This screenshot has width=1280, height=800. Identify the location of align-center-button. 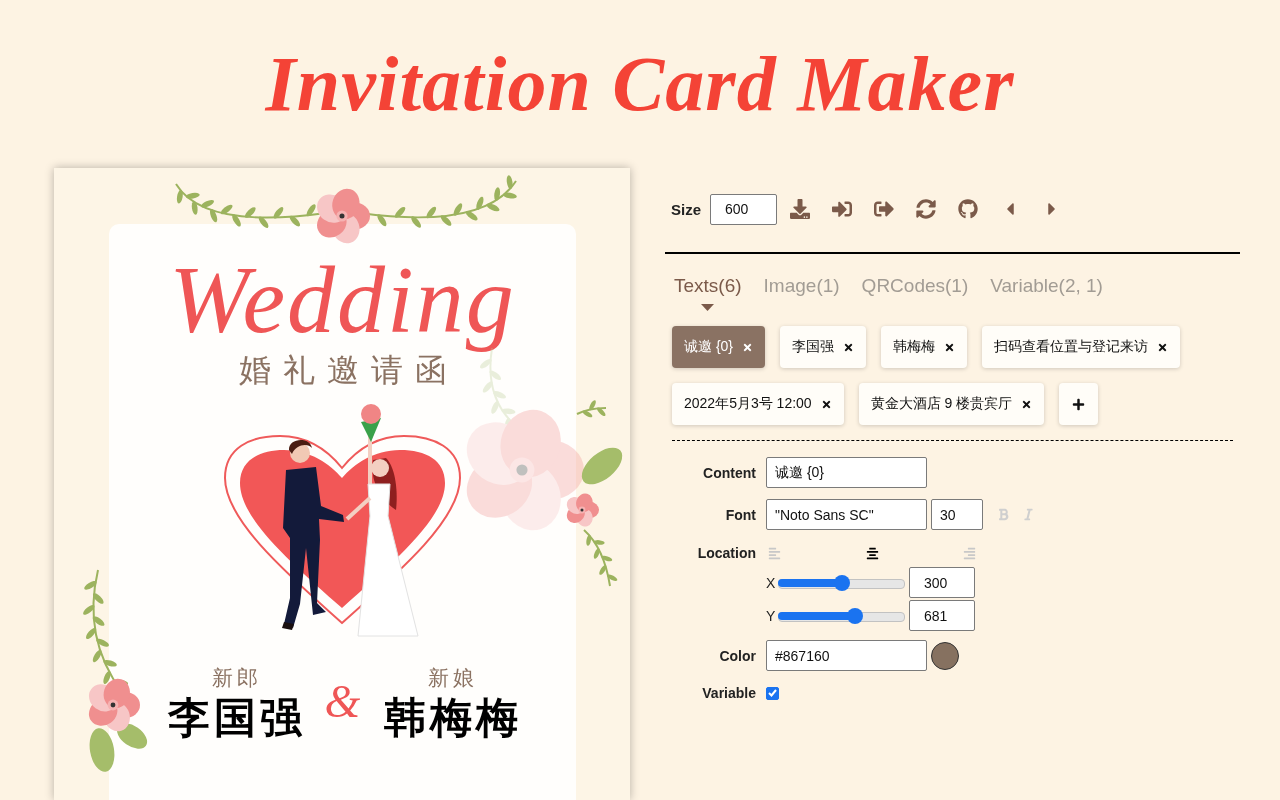
(872, 553).